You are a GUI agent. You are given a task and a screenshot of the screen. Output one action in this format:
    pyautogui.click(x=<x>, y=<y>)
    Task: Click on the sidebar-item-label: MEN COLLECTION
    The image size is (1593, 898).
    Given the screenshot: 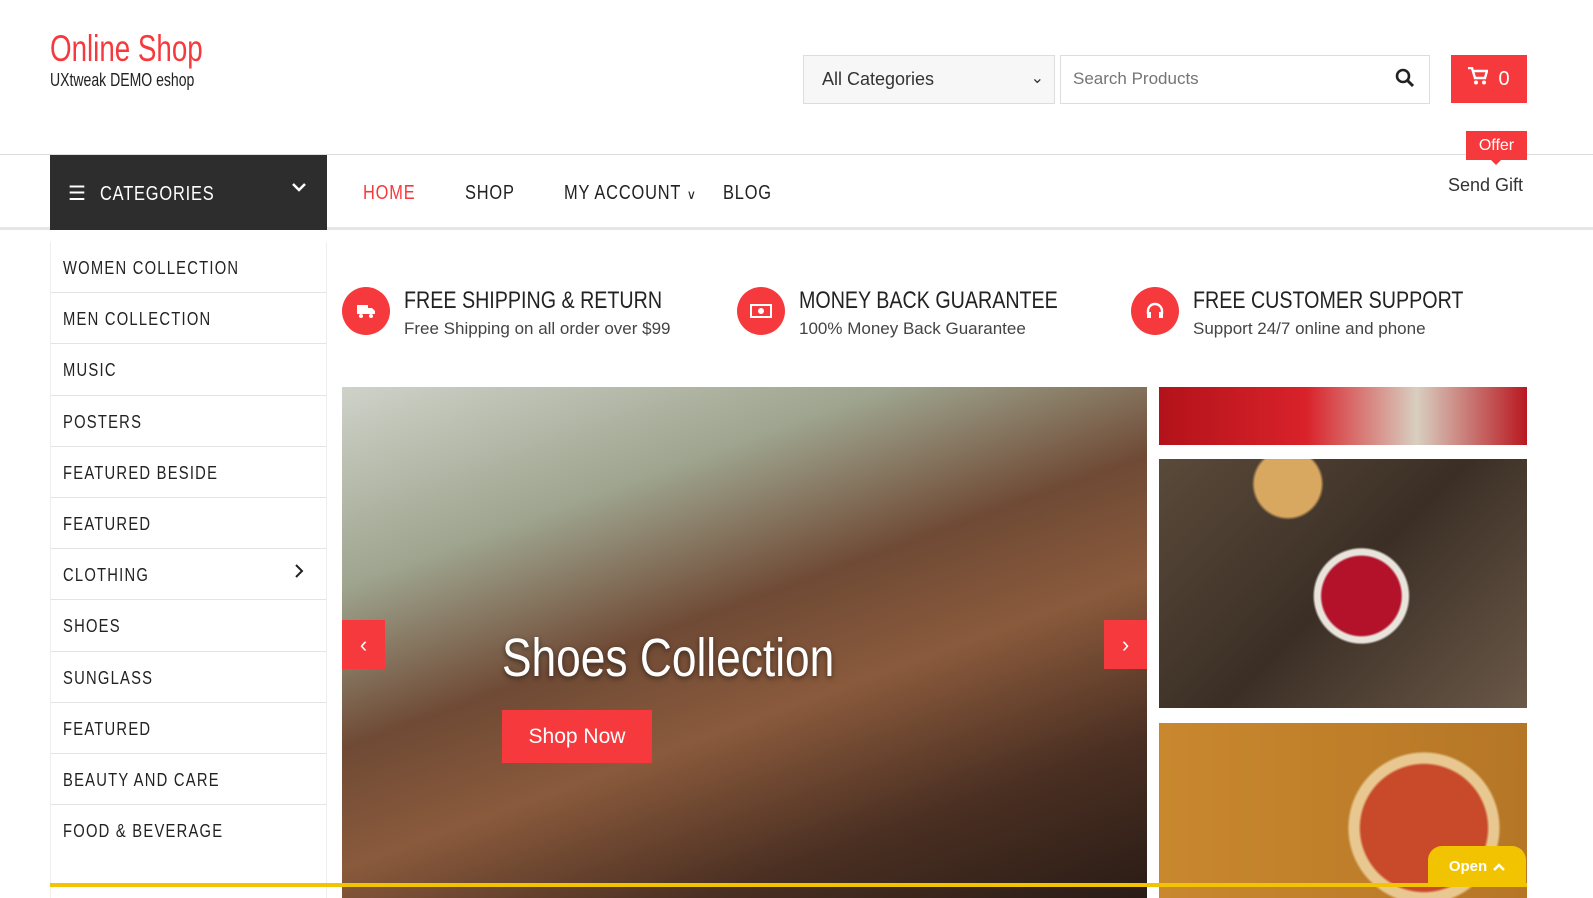 What is the action you would take?
    pyautogui.click(x=137, y=319)
    